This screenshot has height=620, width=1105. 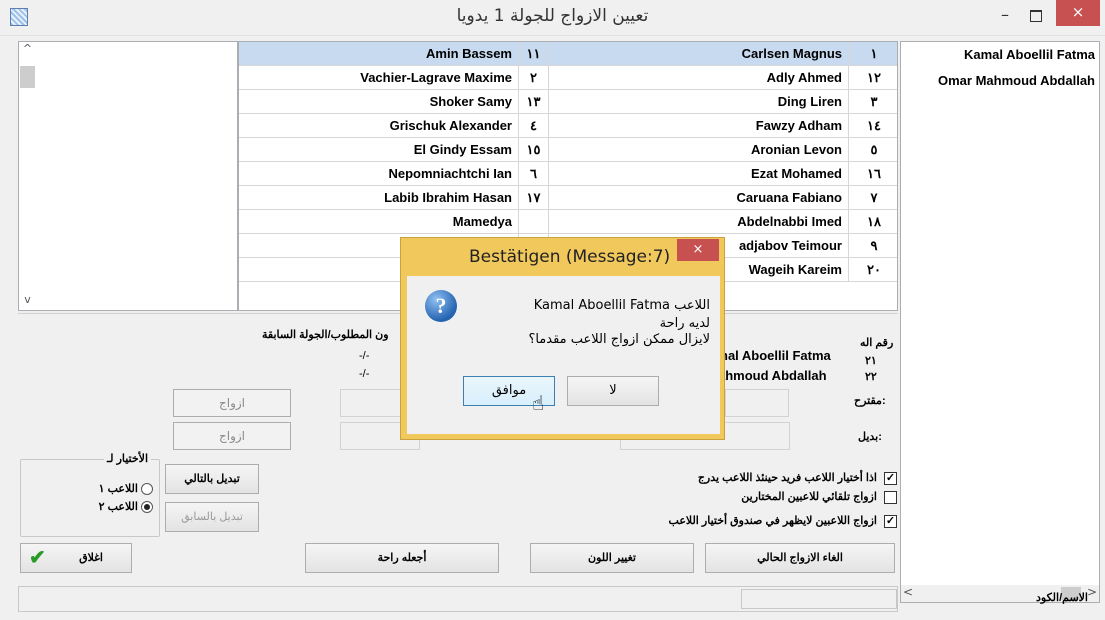 I want to click on swap-previous-button: تبديل بالسابق, so click(x=212, y=517).